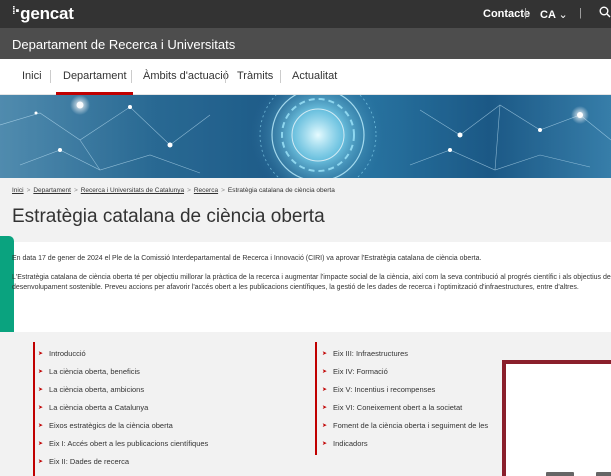  What do you see at coordinates (305, 43) in the screenshot?
I see `department-bar: Departament de Recerca i Universitats` at bounding box center [305, 43].